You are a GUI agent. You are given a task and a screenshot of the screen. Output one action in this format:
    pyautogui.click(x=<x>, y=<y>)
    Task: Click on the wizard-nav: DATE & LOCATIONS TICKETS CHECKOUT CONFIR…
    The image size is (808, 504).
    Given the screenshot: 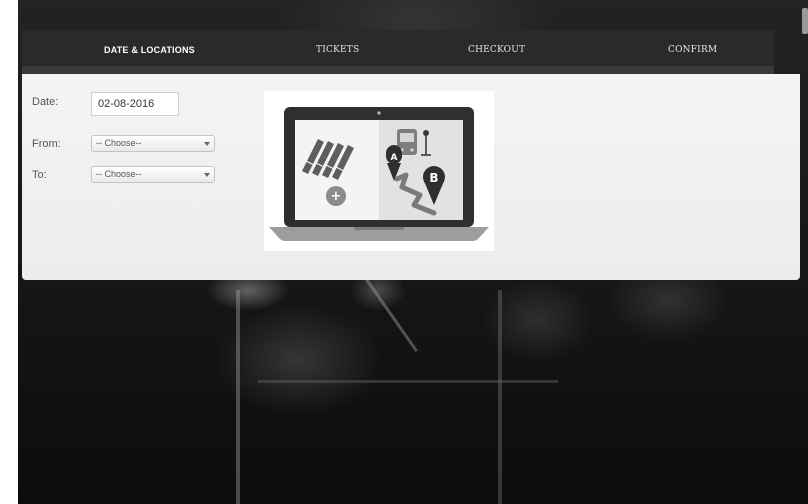 What is the action you would take?
    pyautogui.click(x=398, y=52)
    